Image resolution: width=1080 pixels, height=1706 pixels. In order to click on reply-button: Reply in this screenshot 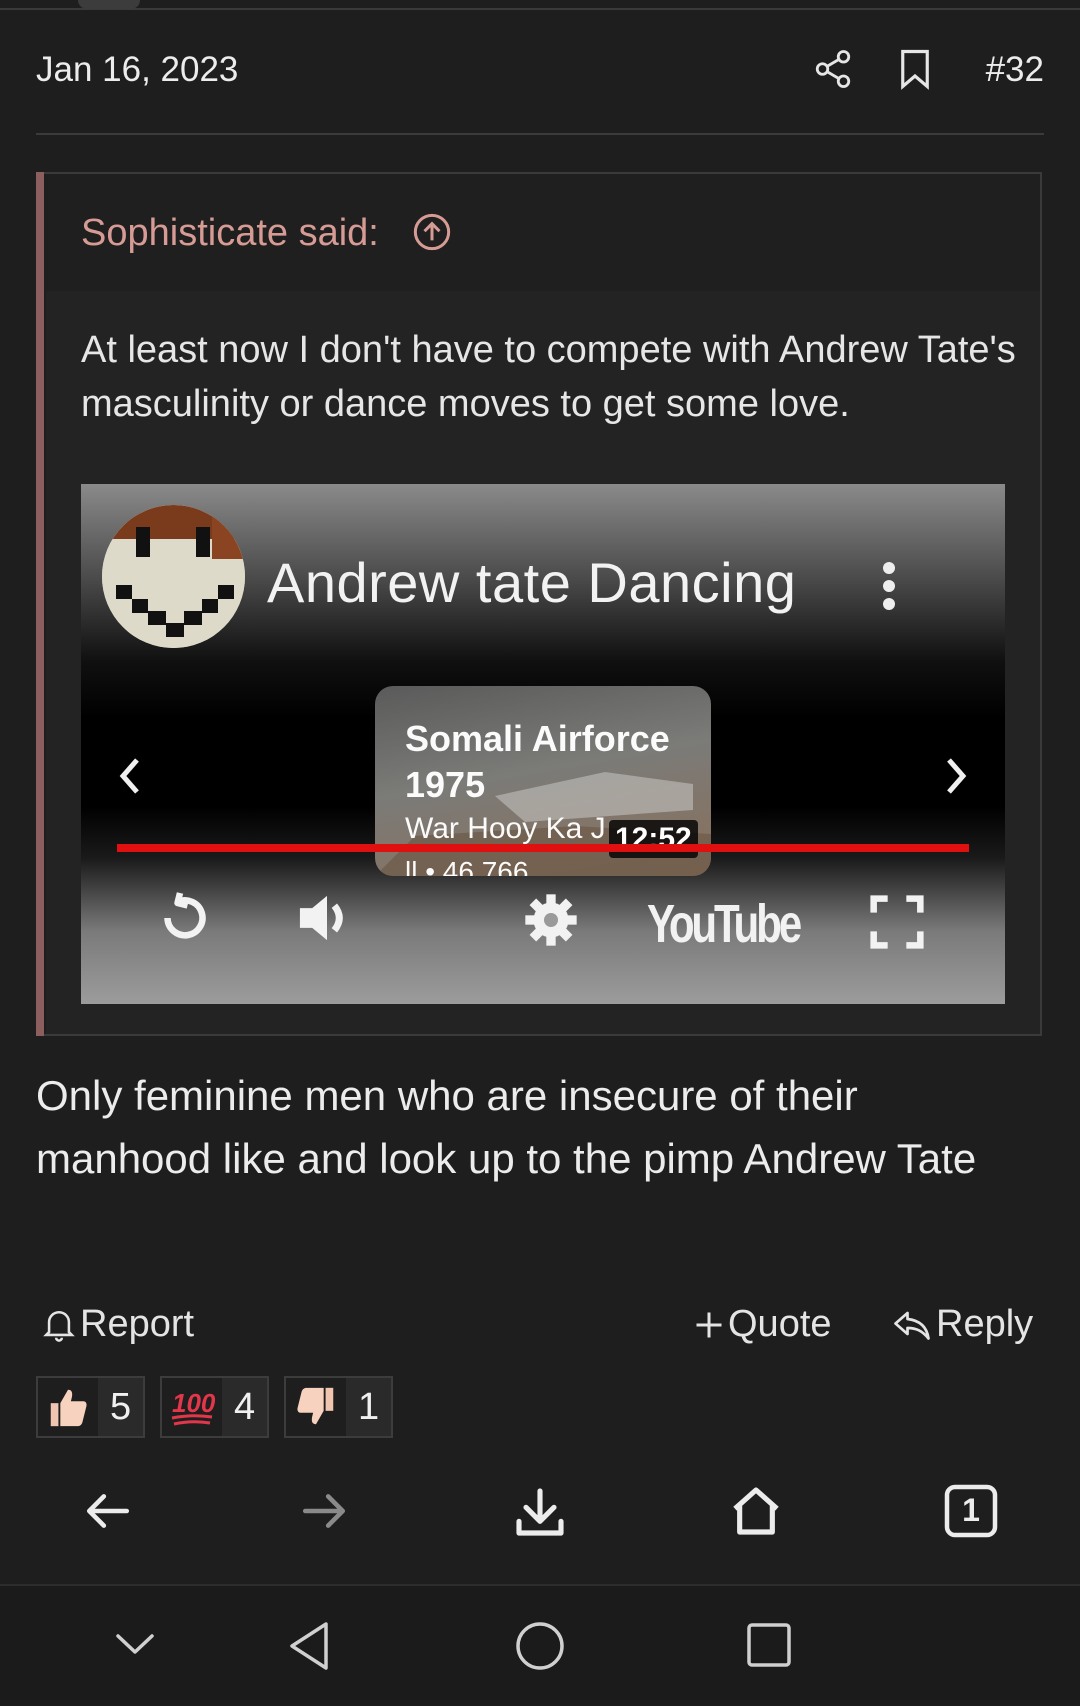, I will do `click(962, 1324)`.